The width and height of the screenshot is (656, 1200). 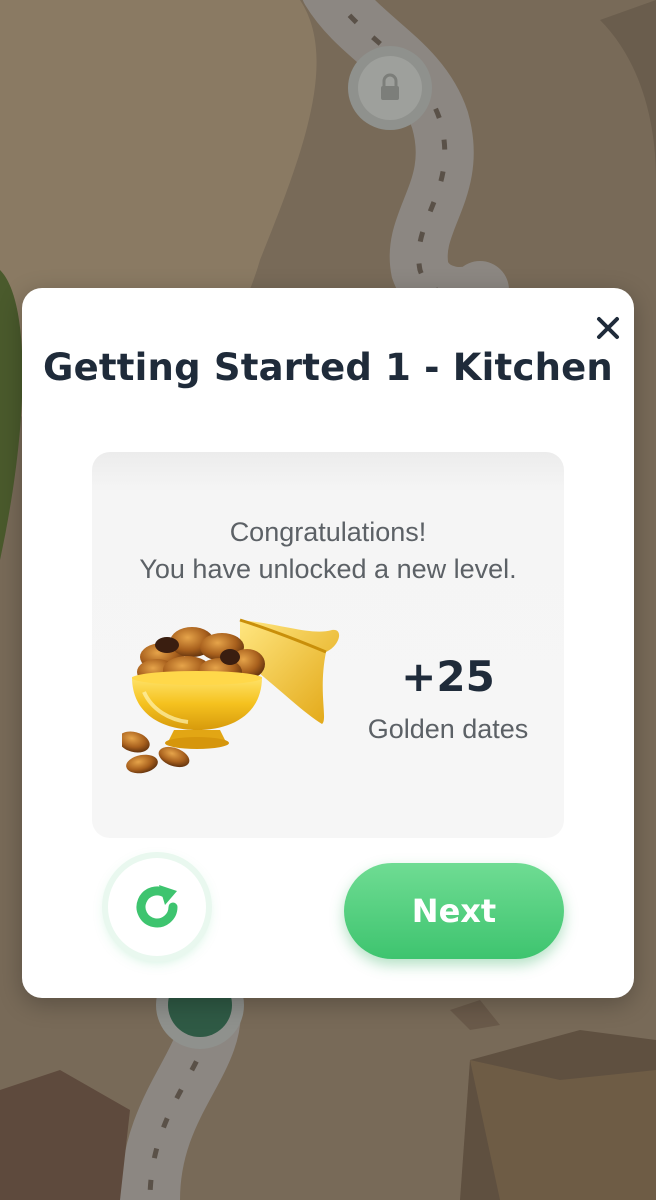 I want to click on next-button: Next, so click(x=454, y=911).